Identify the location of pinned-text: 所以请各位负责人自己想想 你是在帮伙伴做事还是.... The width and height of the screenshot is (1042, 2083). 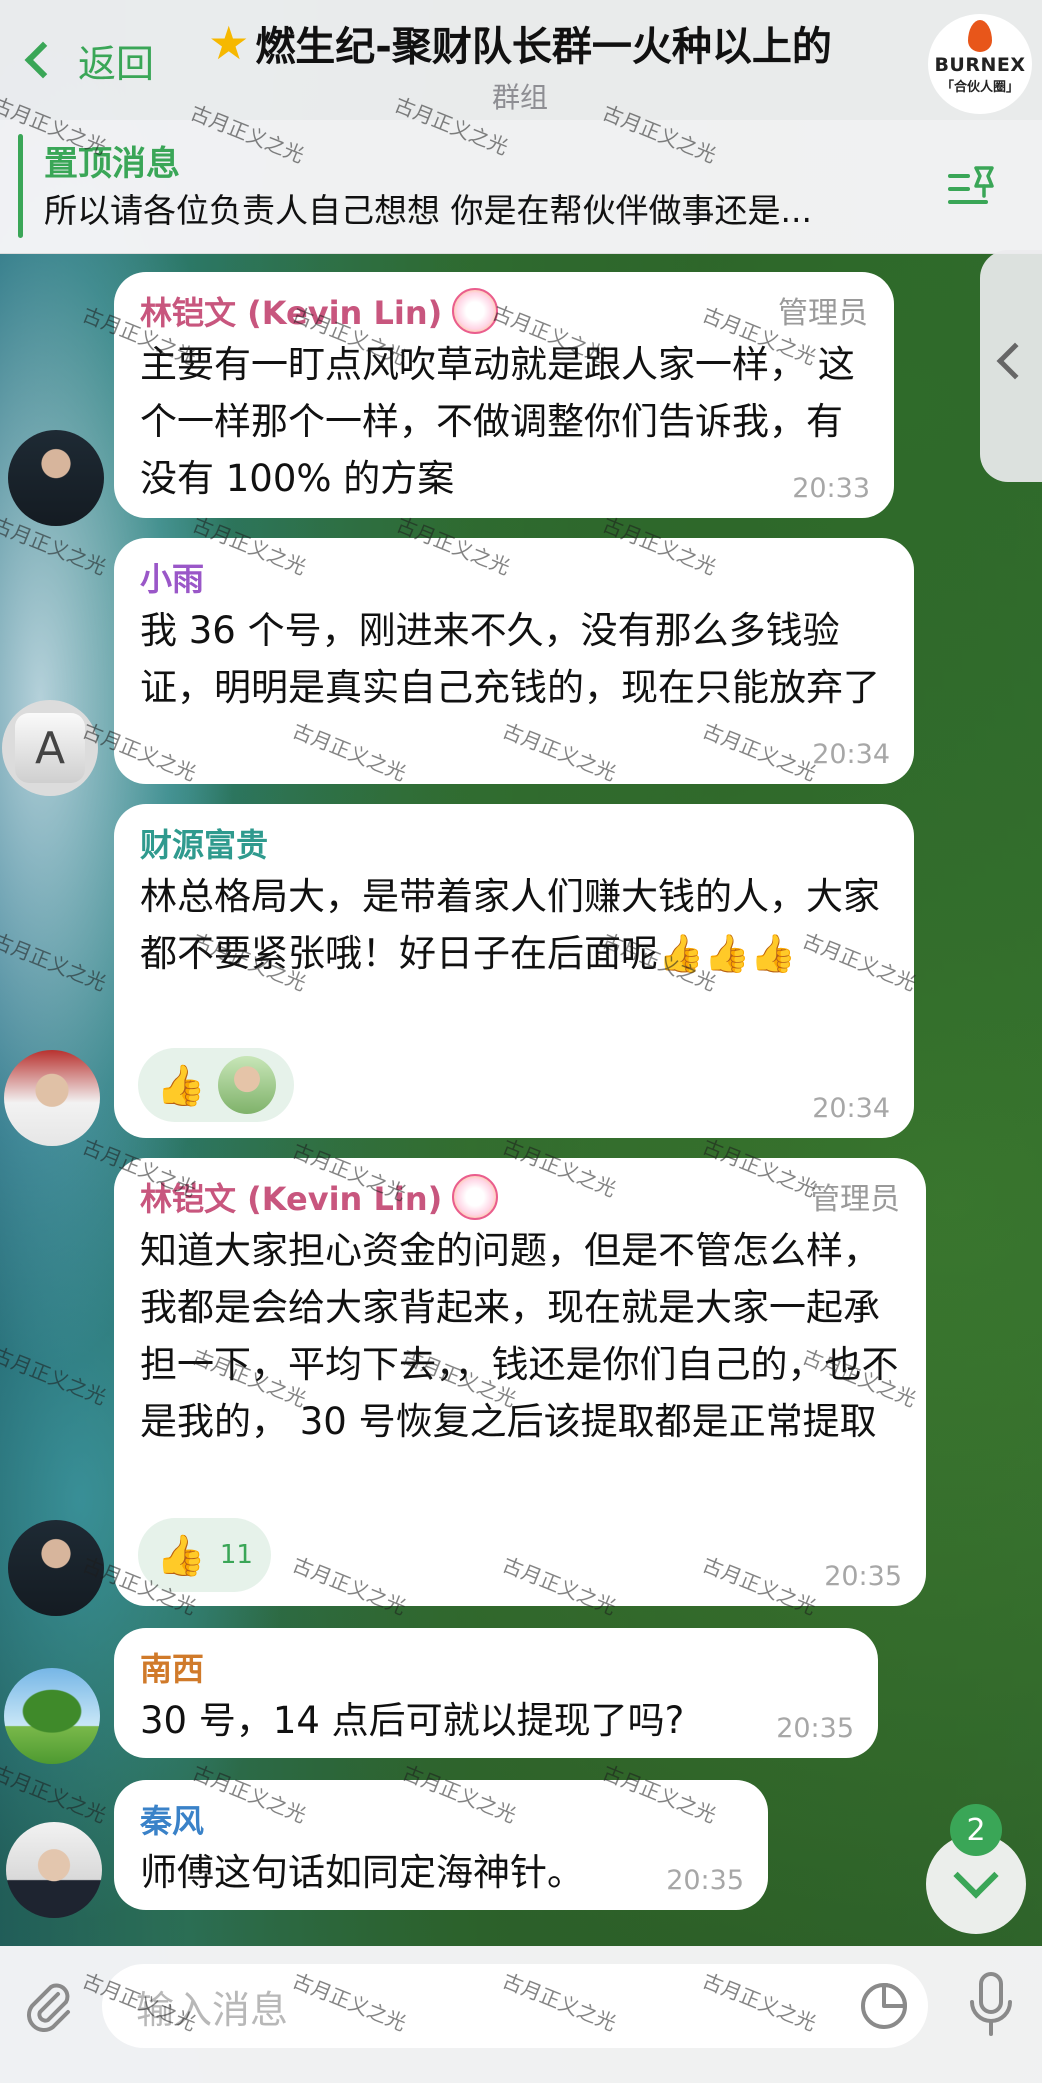
(428, 210).